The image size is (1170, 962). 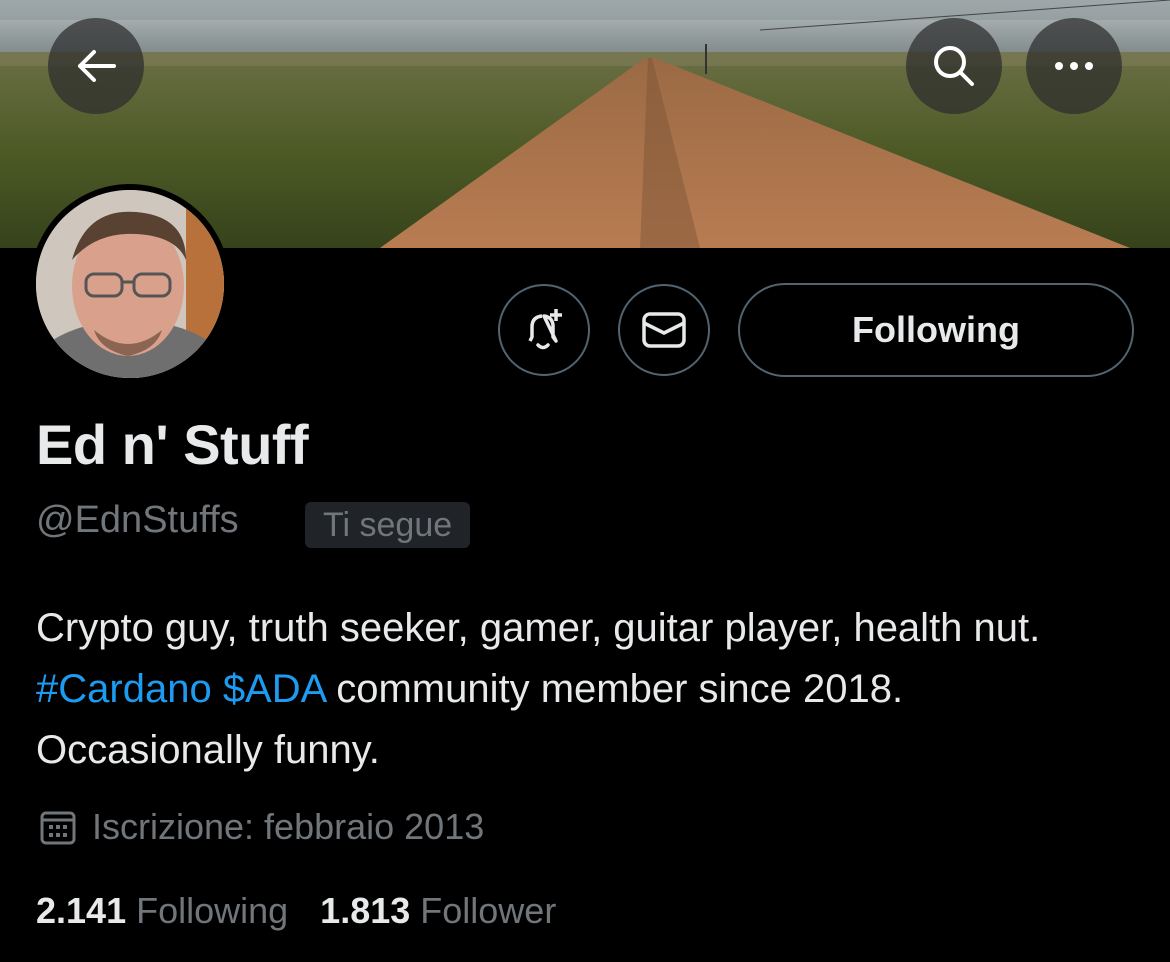 I want to click on notifications-button, so click(x=544, y=330).